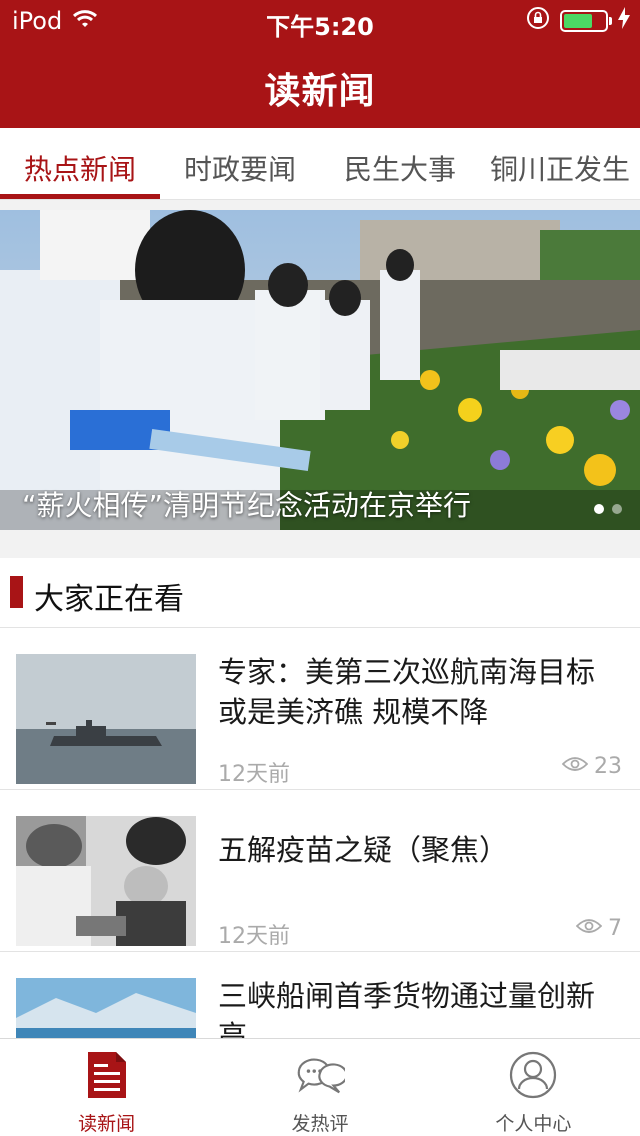  I want to click on view-count: 7, so click(615, 928).